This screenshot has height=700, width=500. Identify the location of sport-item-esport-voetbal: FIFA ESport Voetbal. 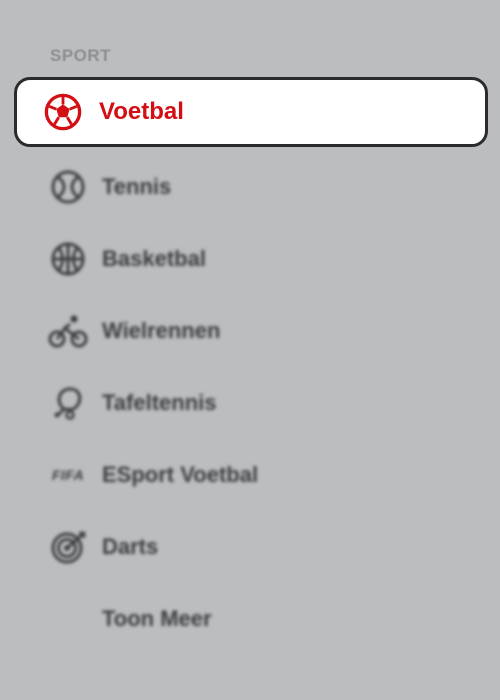
(153, 475).